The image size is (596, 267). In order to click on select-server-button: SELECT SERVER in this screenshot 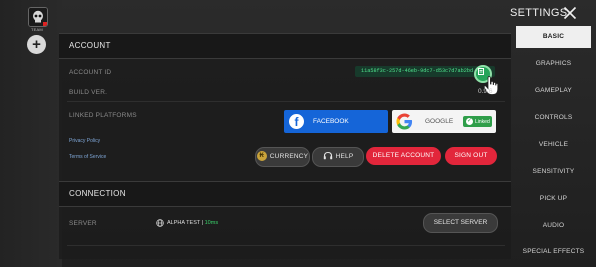, I will do `click(460, 223)`.